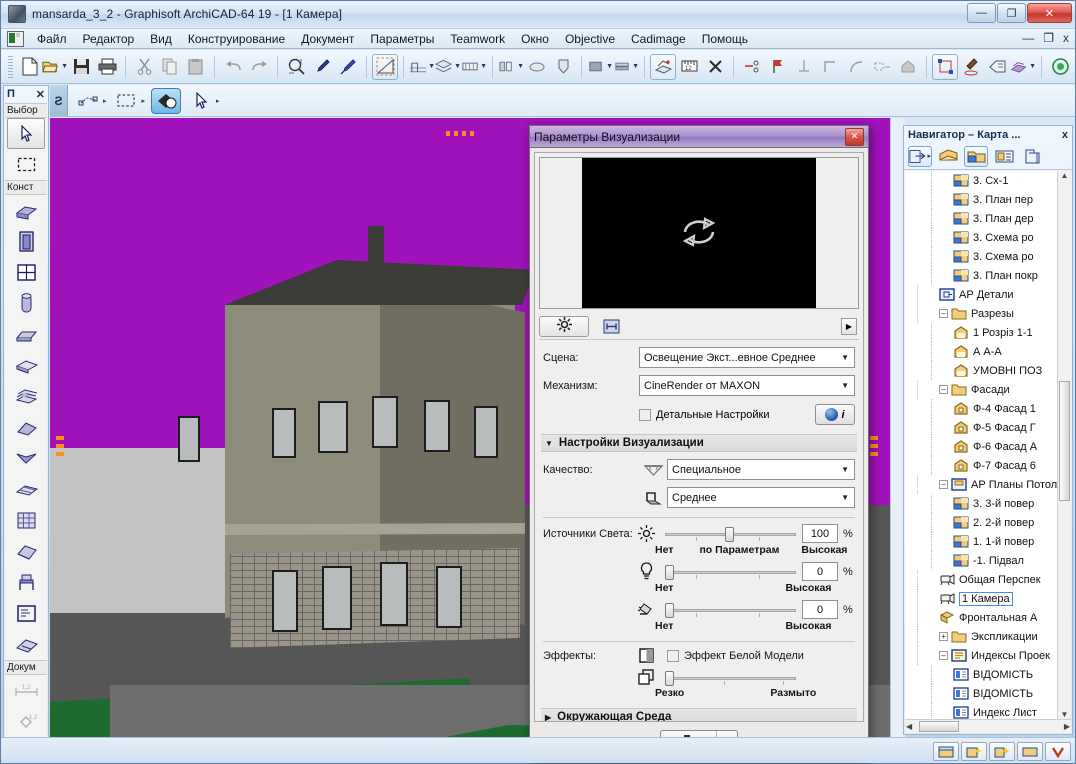 The image size is (1076, 764). I want to click on window-new-icon, so click(974, 751).